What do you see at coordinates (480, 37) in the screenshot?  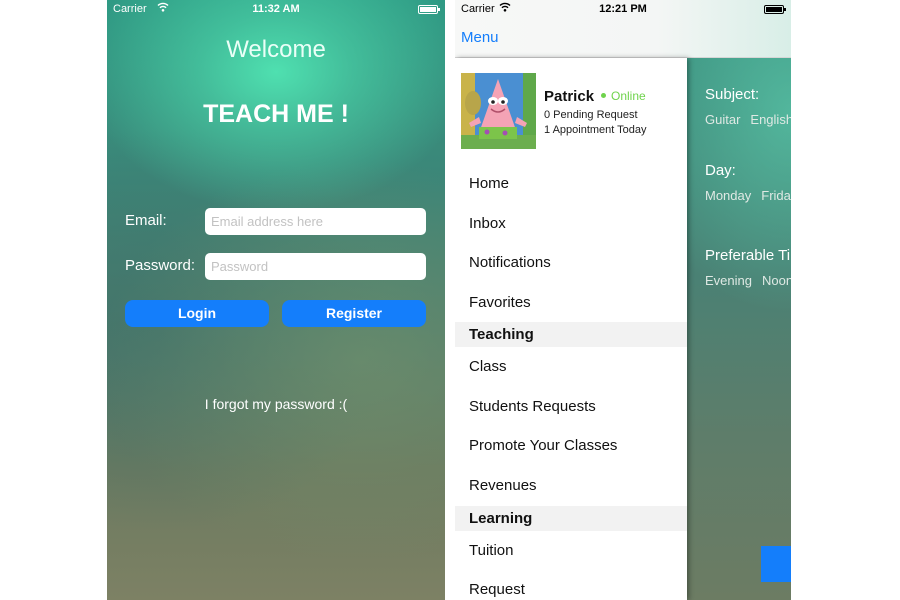 I see `menu-button: Menu` at bounding box center [480, 37].